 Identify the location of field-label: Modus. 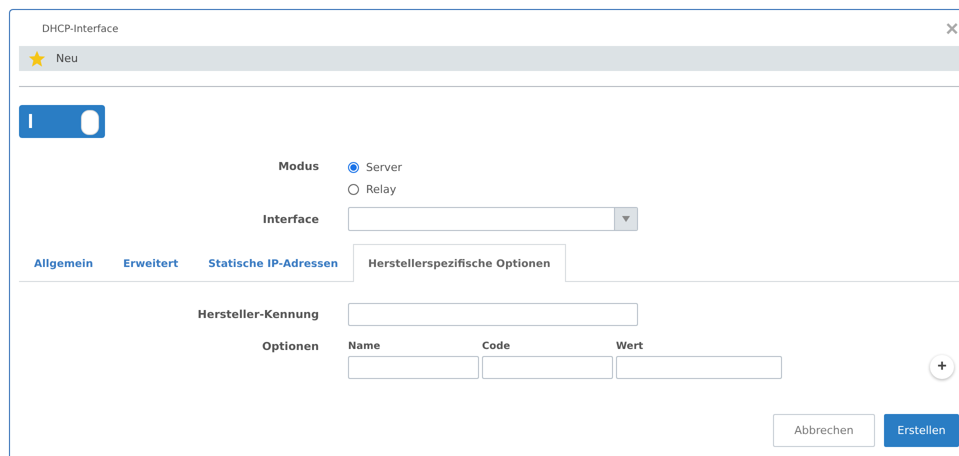
(298, 167).